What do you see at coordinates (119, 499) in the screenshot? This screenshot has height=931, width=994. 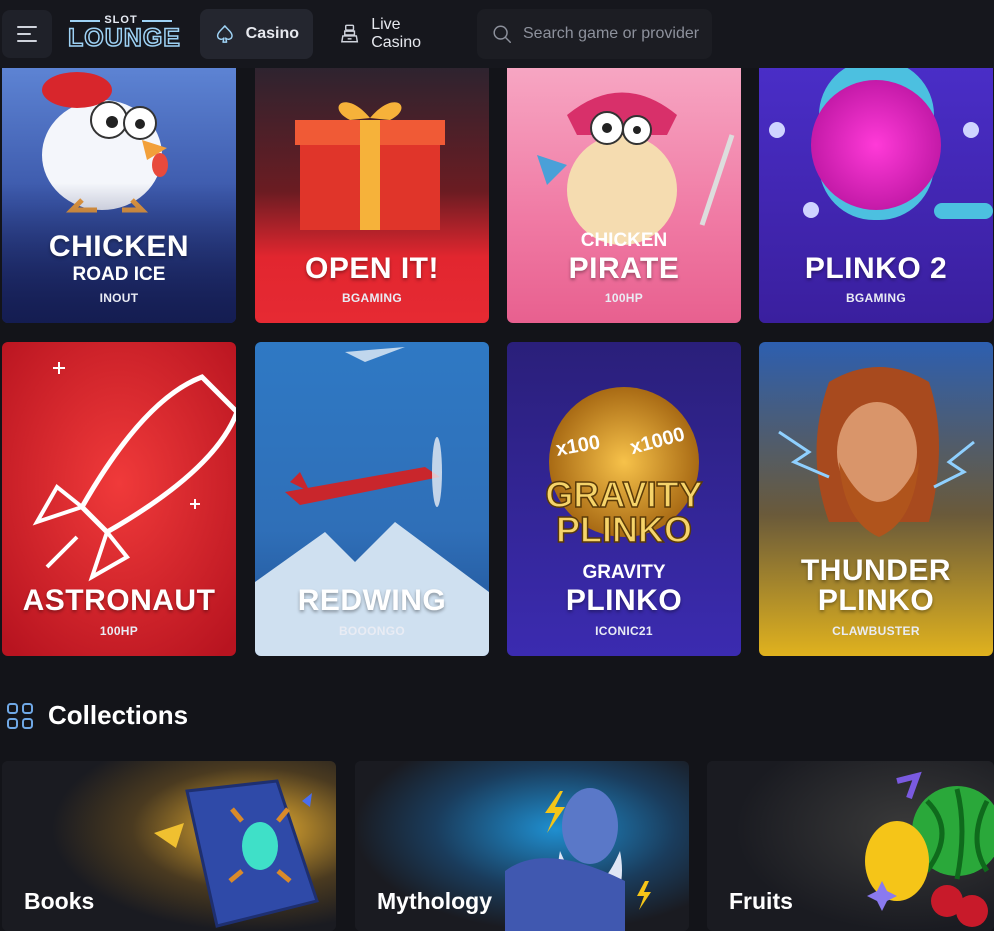 I see `game-card-astronaut: ASTRONAUT 100HP` at bounding box center [119, 499].